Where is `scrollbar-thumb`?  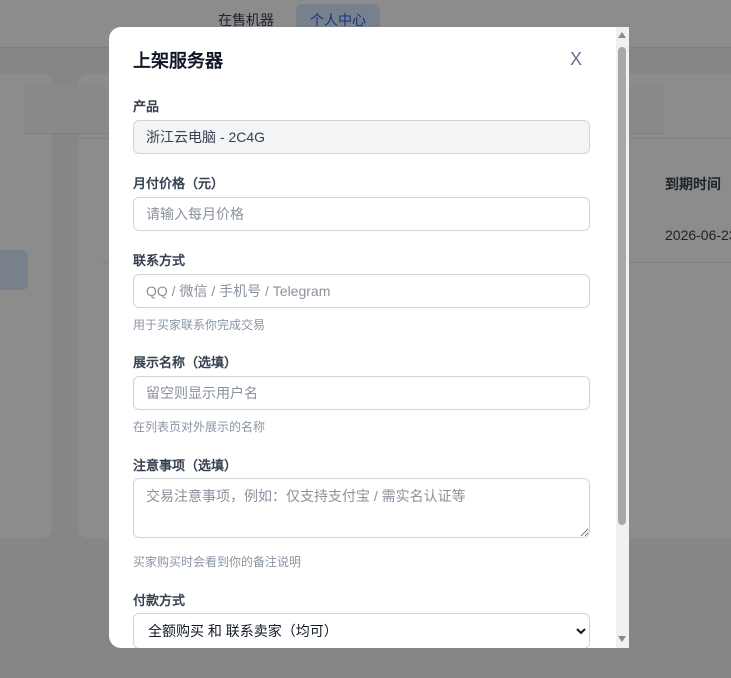
scrollbar-thumb is located at coordinates (622, 286).